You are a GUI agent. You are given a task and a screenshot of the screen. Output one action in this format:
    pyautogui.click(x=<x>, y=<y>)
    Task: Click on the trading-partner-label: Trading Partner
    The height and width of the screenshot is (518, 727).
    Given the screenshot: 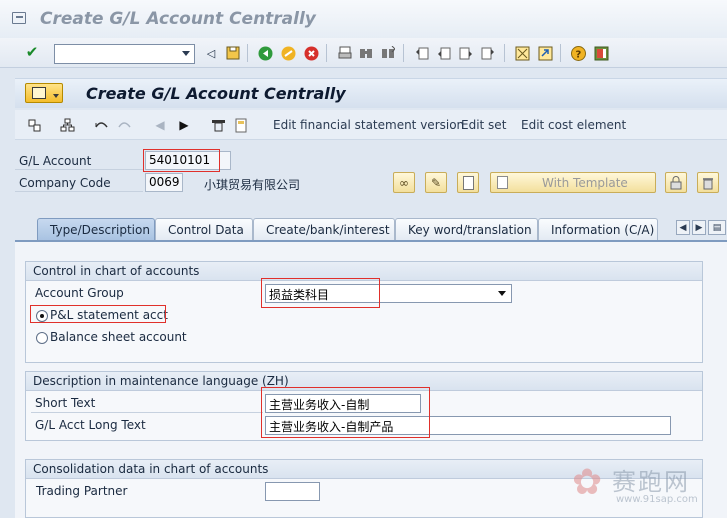 What is the action you would take?
    pyautogui.click(x=82, y=491)
    